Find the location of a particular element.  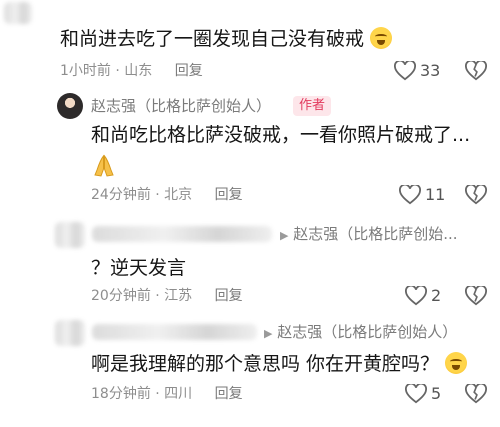

comment-text: 和尚进去吃了一圈发现自己没有破戒 is located at coordinates (226, 39).